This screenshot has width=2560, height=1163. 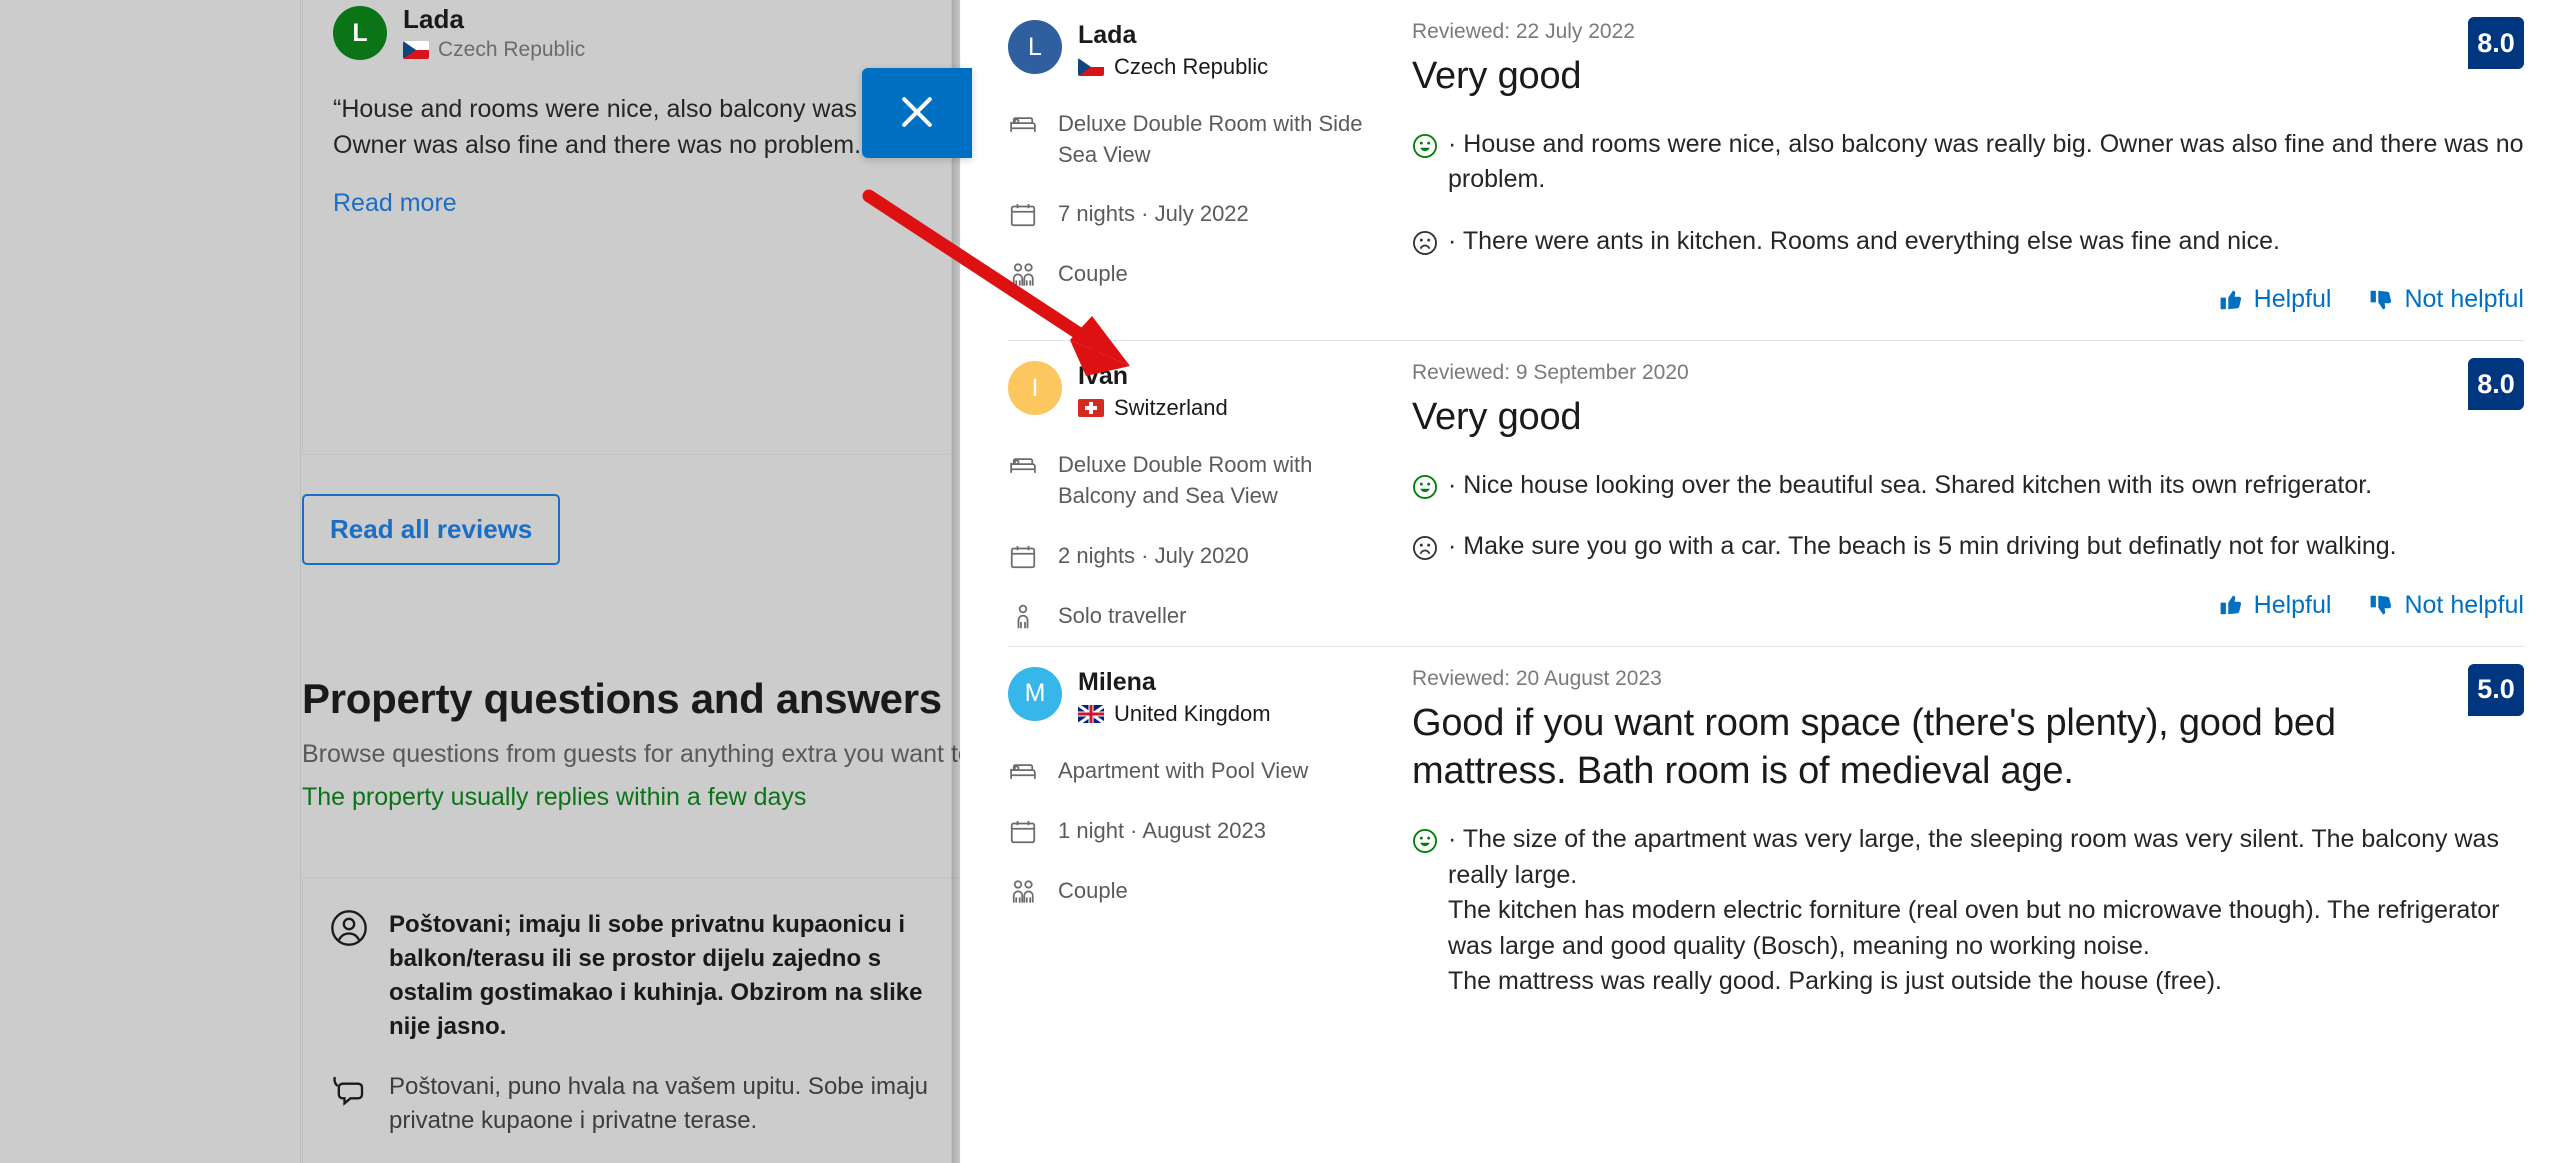 What do you see at coordinates (1091, 408) in the screenshot?
I see `switzerland-flag-icon` at bounding box center [1091, 408].